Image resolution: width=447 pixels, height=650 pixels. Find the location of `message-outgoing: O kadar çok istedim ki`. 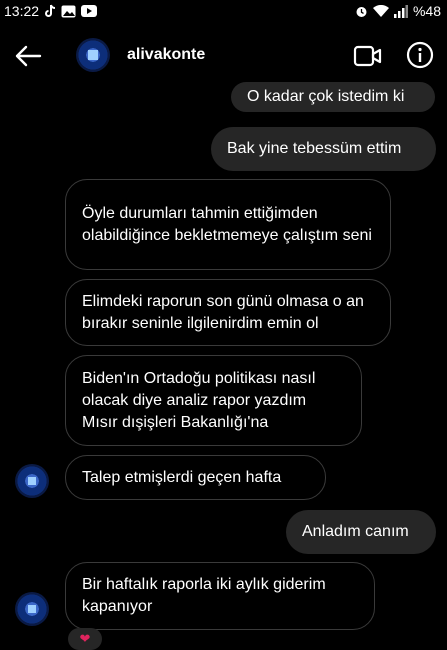

message-outgoing: O kadar çok istedim ki is located at coordinates (333, 97).